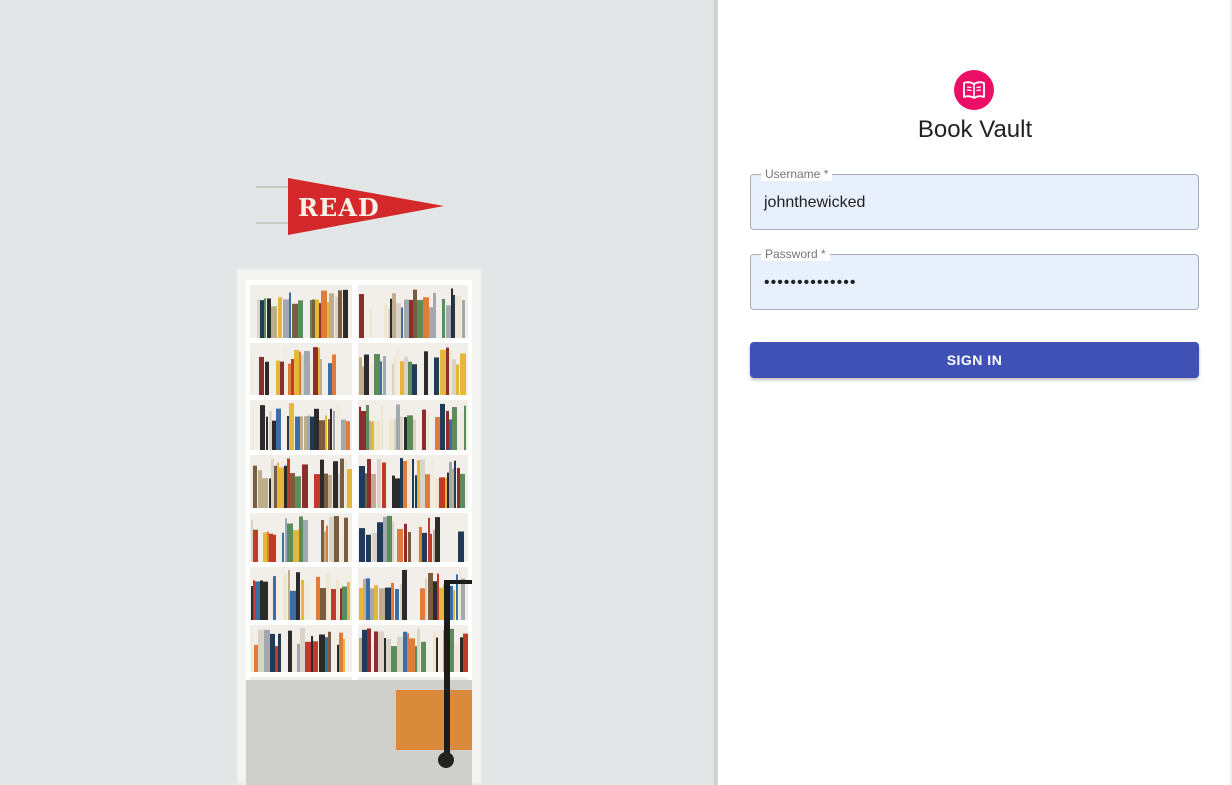 The image size is (1232, 785). Describe the element at coordinates (974, 283) in the screenshot. I see `password-input: ••••••••••••••` at that location.